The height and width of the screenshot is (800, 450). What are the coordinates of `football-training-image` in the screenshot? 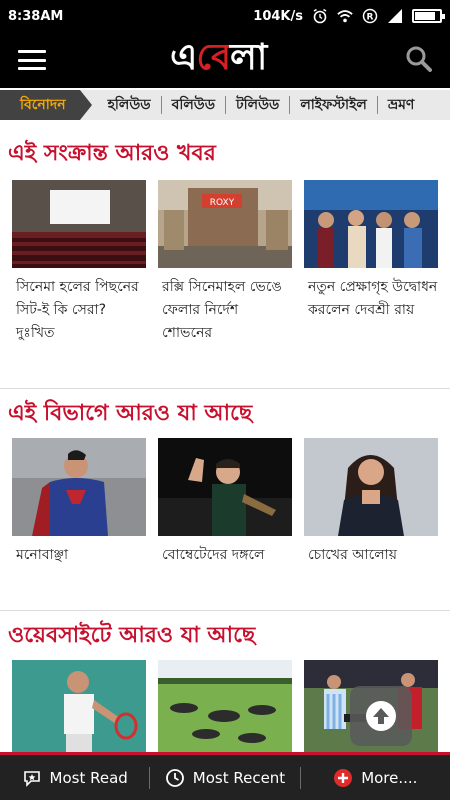 It's located at (225, 706).